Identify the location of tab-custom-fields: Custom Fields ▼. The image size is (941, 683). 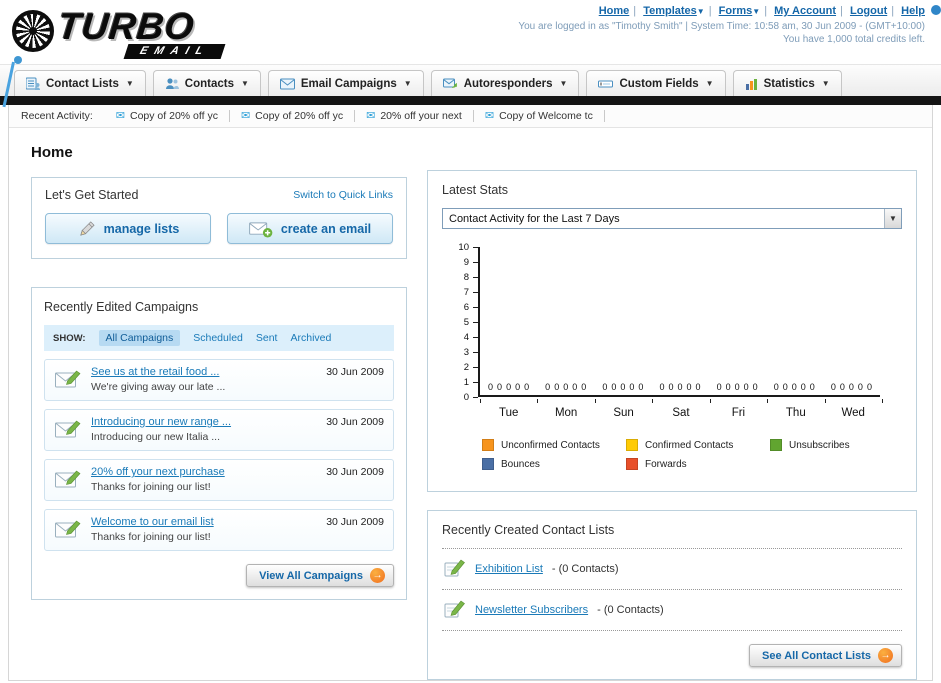
(656, 83).